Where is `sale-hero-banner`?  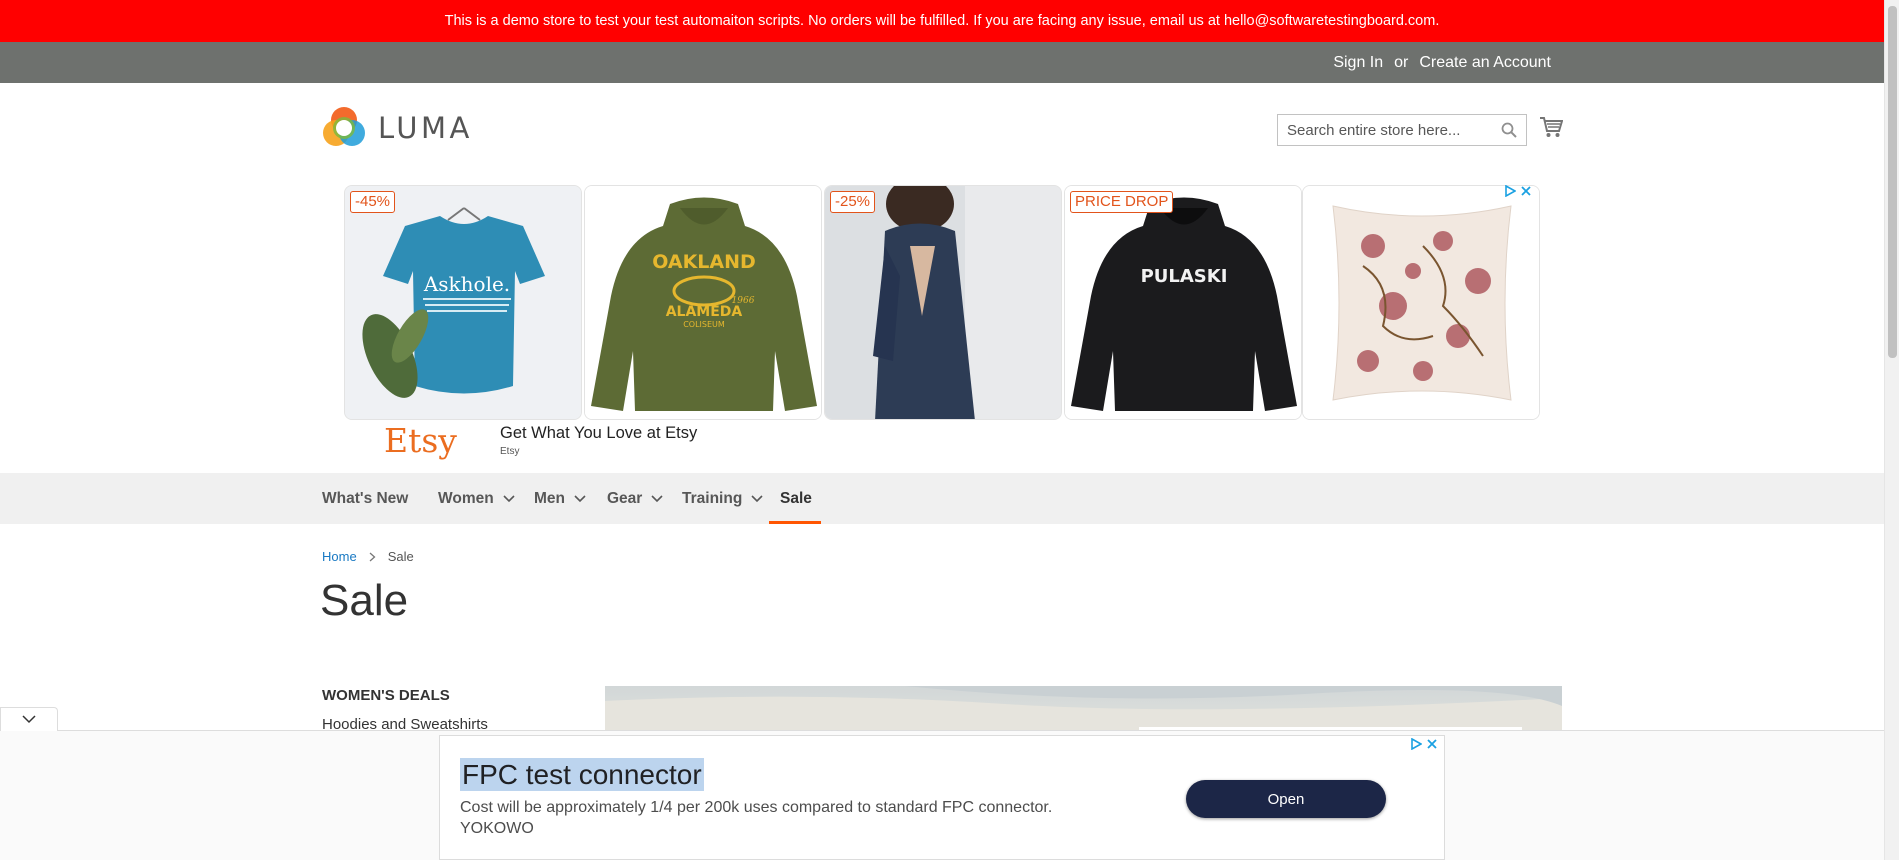 sale-hero-banner is located at coordinates (1083, 708).